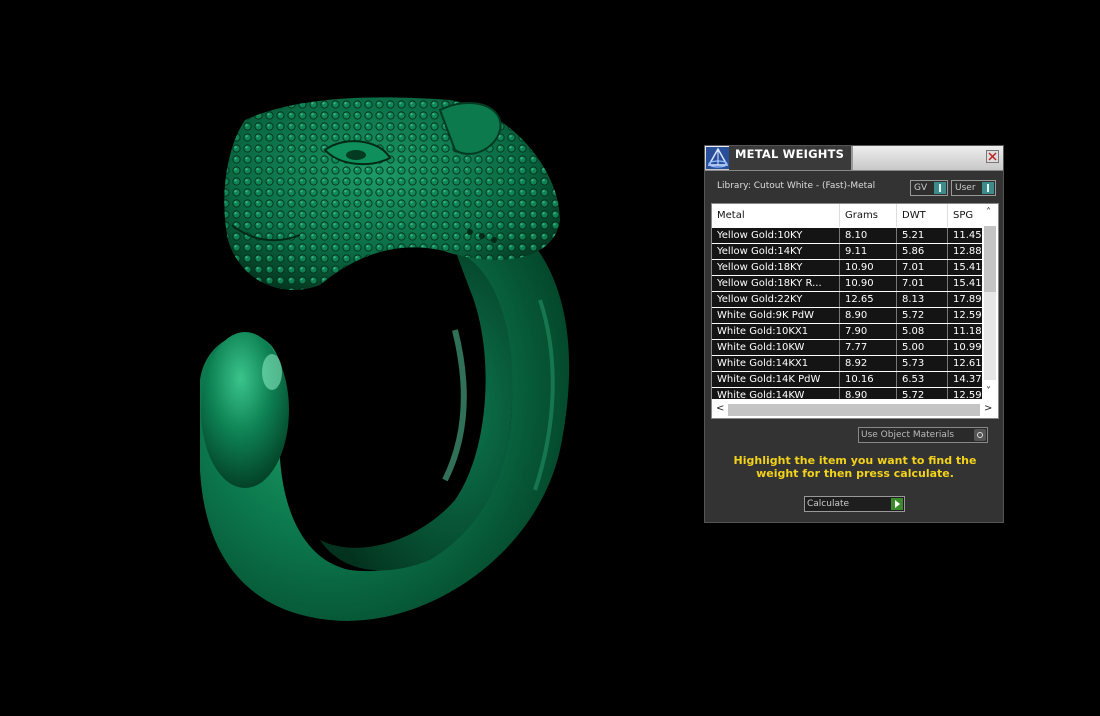 The image size is (1100, 716). What do you see at coordinates (868, 331) in the screenshot?
I see `grams-cell: 7.90` at bounding box center [868, 331].